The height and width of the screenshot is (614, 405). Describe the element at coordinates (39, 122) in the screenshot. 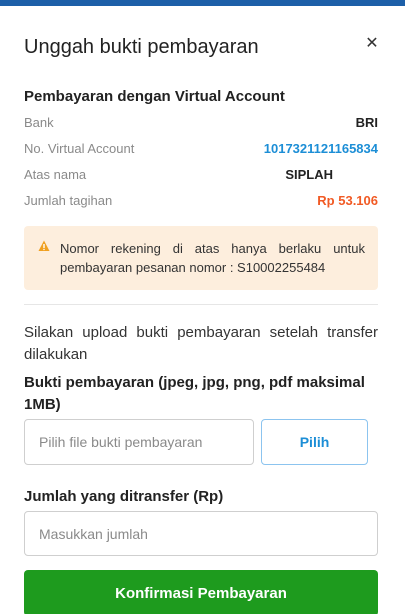

I see `bank-label: Bank` at that location.